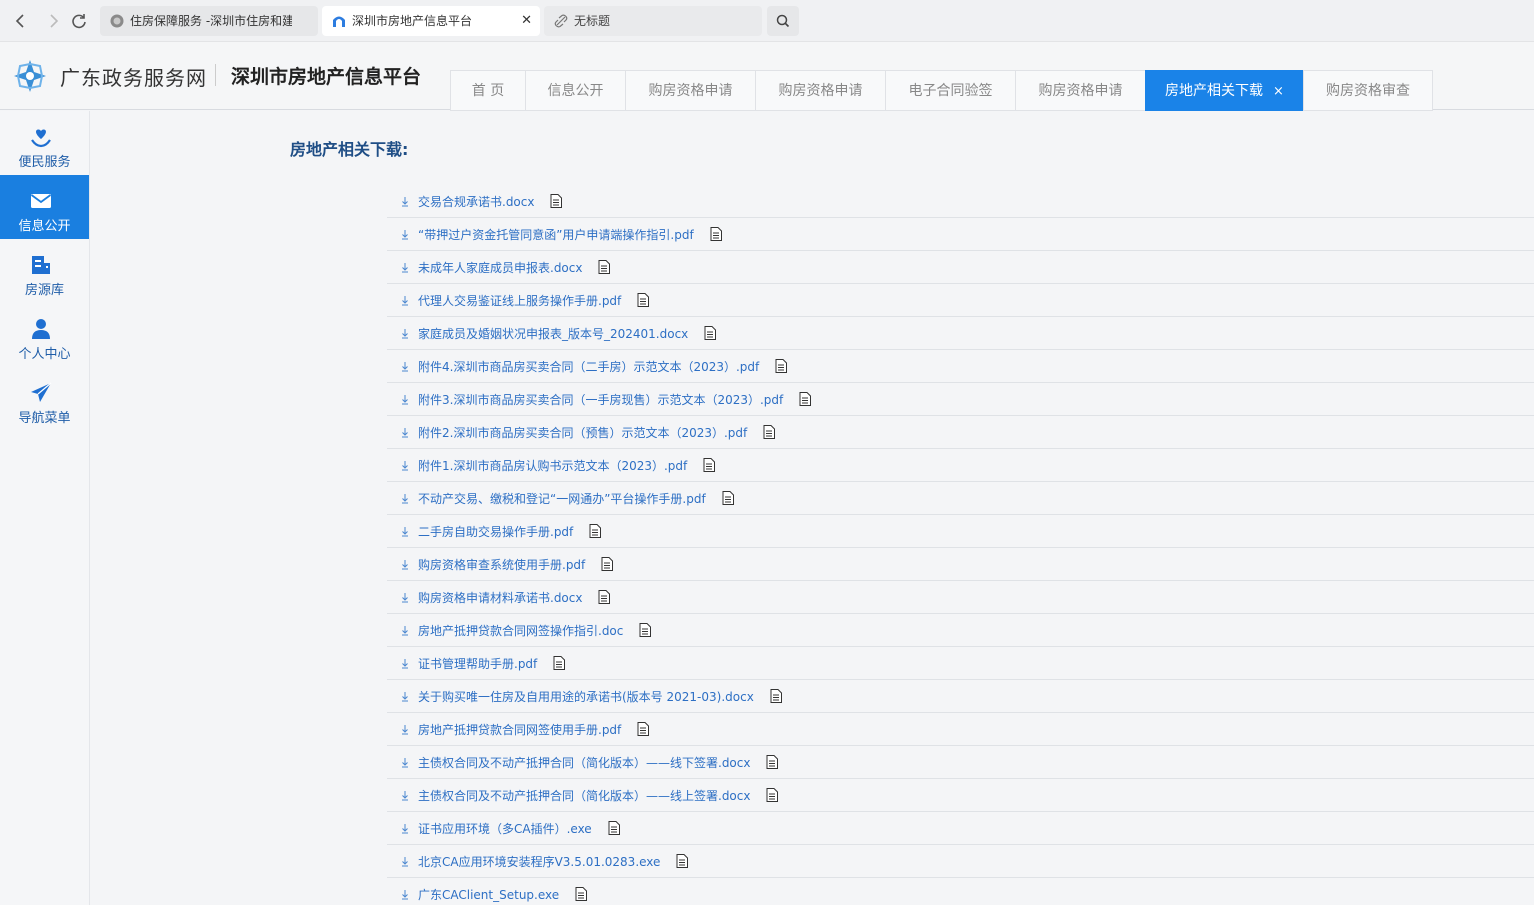 The width and height of the screenshot is (1534, 905). I want to click on file-row: 附件1.深圳市商品房认购书示范文本（2023）.pdf, so click(960, 465).